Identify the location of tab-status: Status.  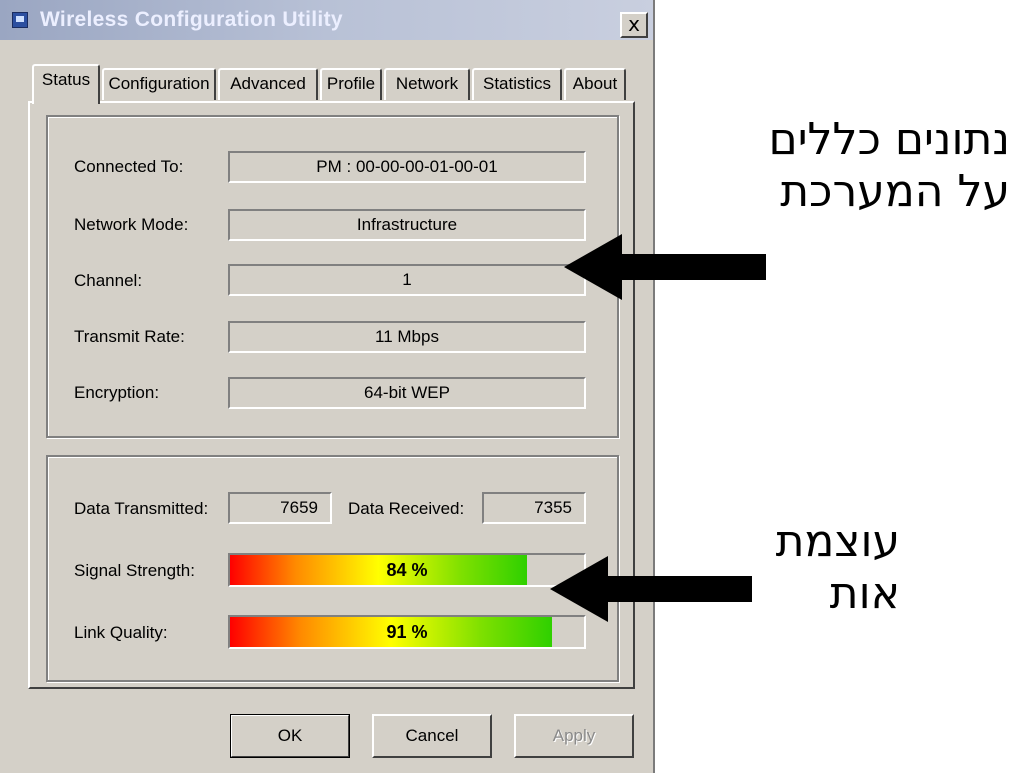
(66, 84).